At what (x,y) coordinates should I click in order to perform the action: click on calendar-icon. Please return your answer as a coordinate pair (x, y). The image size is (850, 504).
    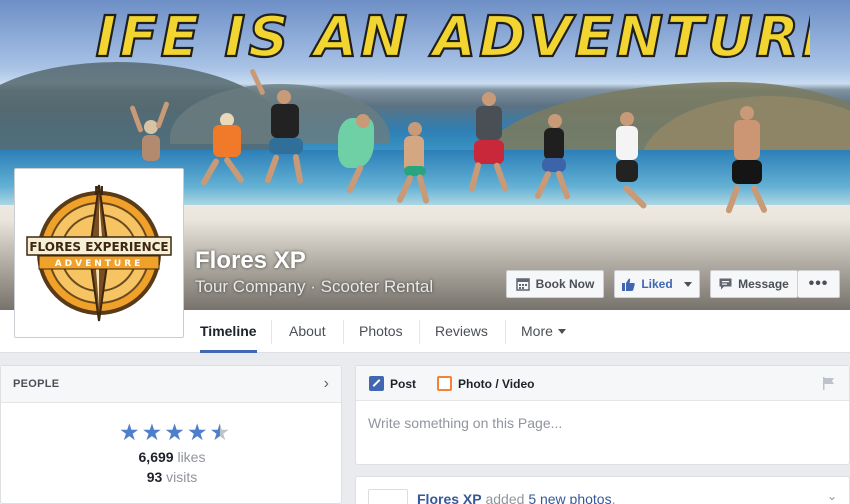
    Looking at the image, I should click on (522, 284).